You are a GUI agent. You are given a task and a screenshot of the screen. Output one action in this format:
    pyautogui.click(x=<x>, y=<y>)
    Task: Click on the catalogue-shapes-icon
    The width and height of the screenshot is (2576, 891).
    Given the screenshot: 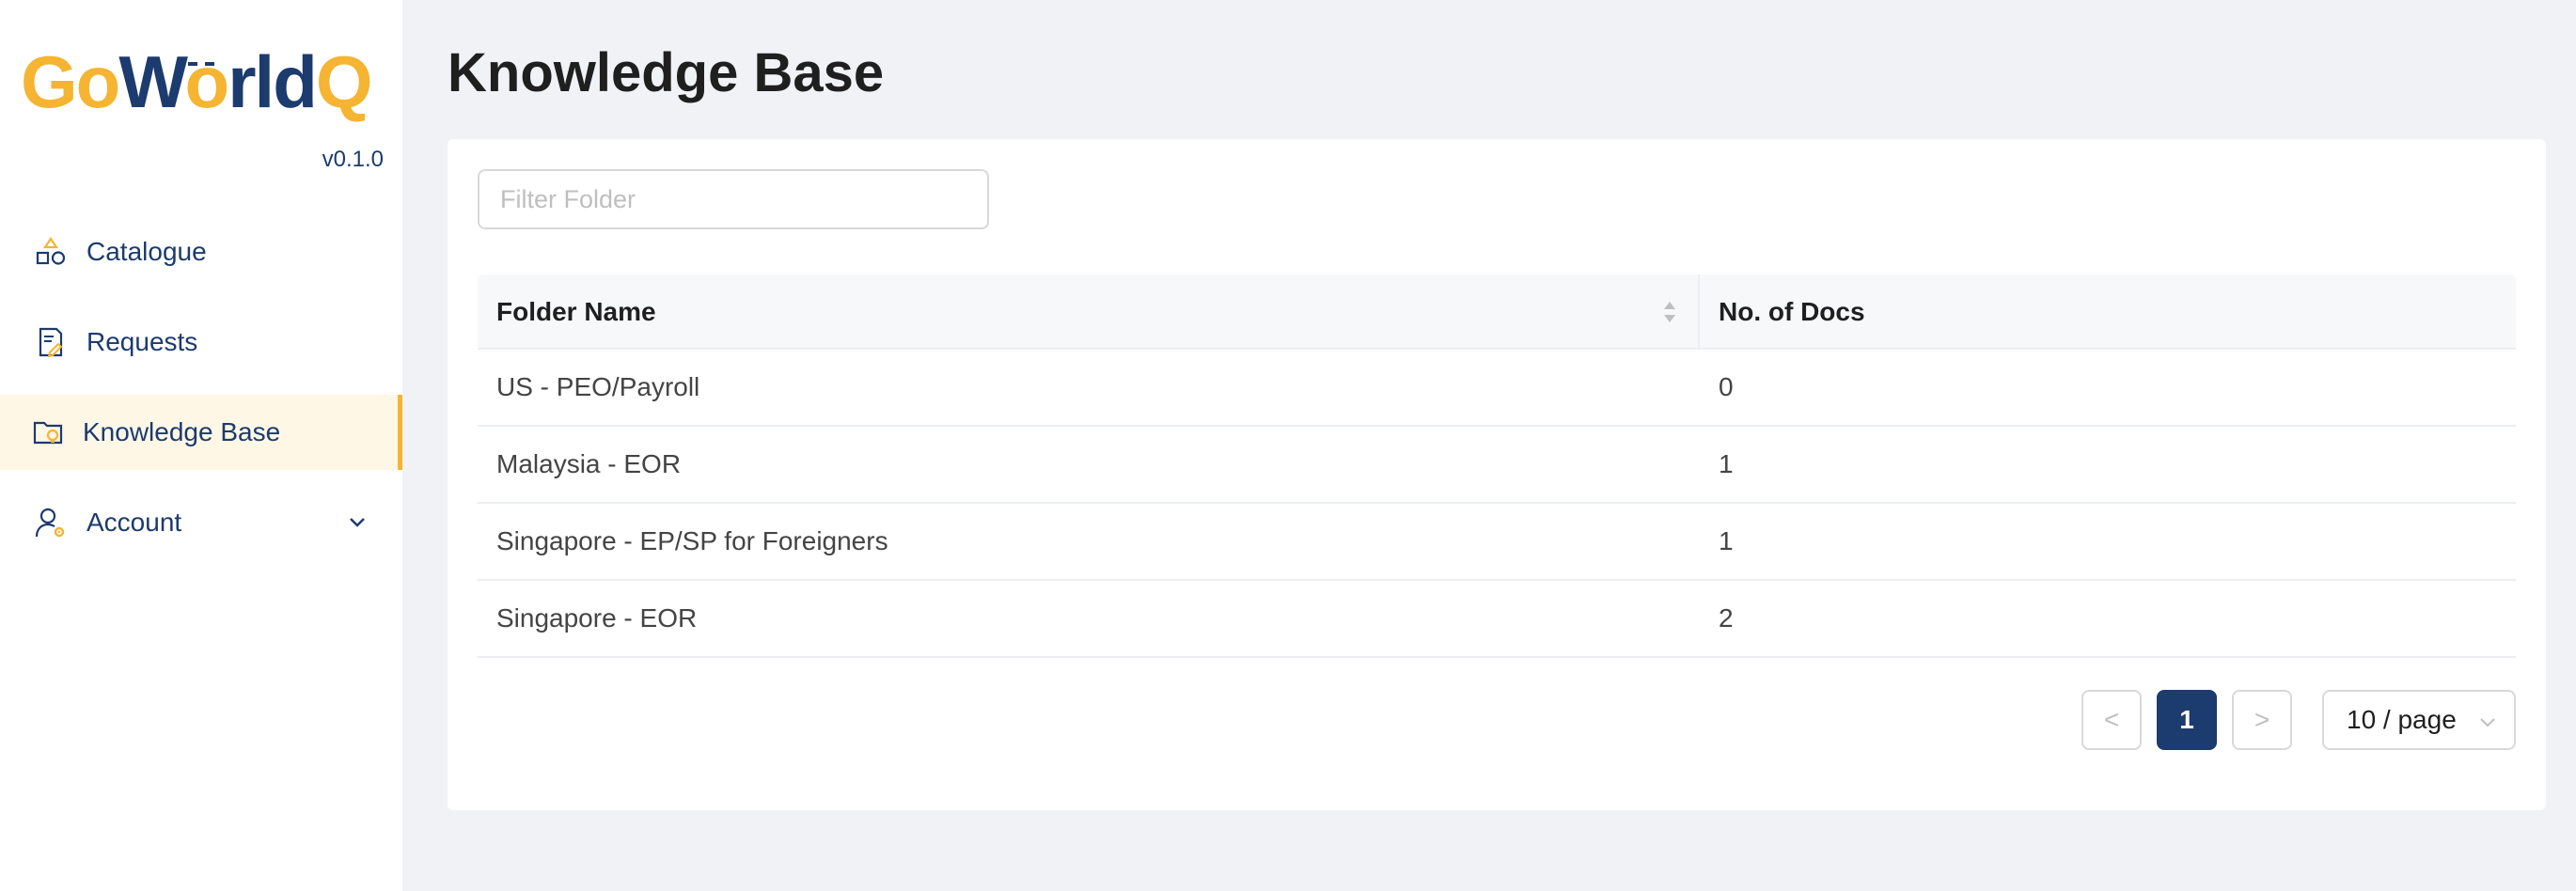 What is the action you would take?
    pyautogui.click(x=51, y=251)
    